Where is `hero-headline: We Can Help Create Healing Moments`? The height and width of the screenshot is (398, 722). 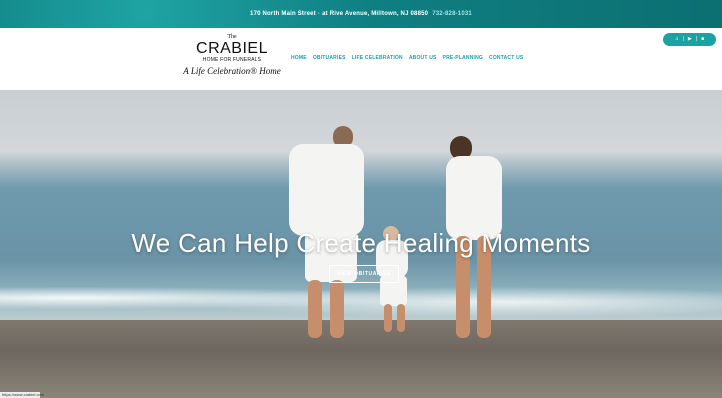
hero-headline: We Can Help Create Healing Moments is located at coordinates (361, 243).